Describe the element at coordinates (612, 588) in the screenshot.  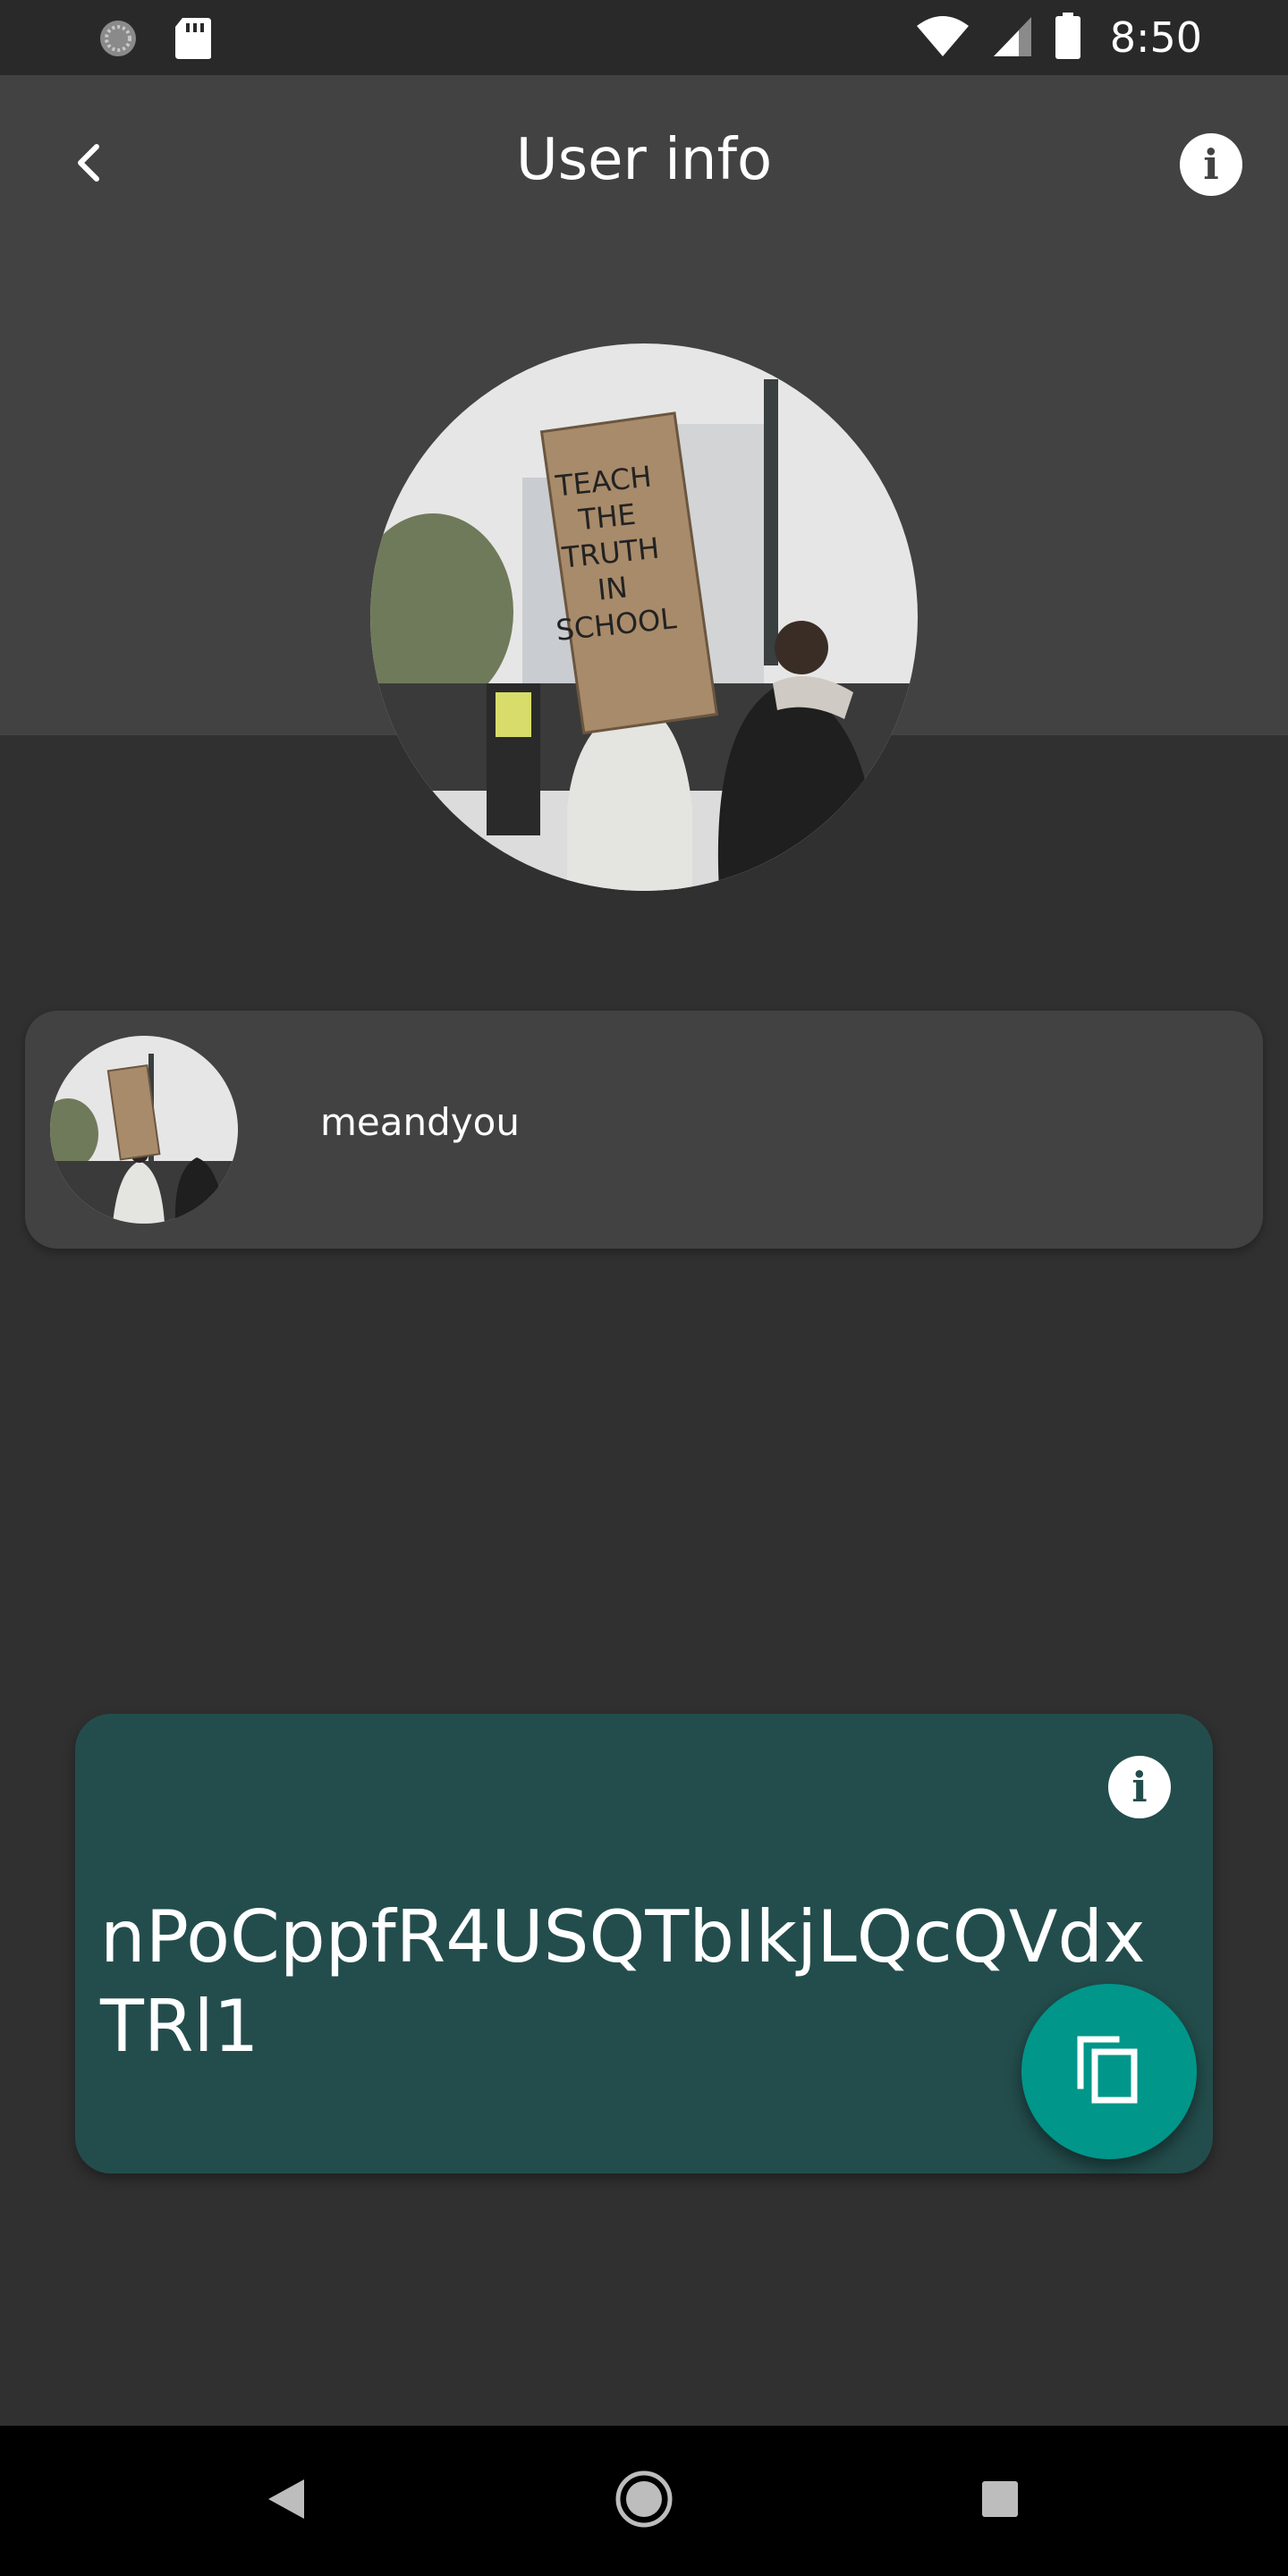
I see `avatar-sign-line-4: IN` at that location.